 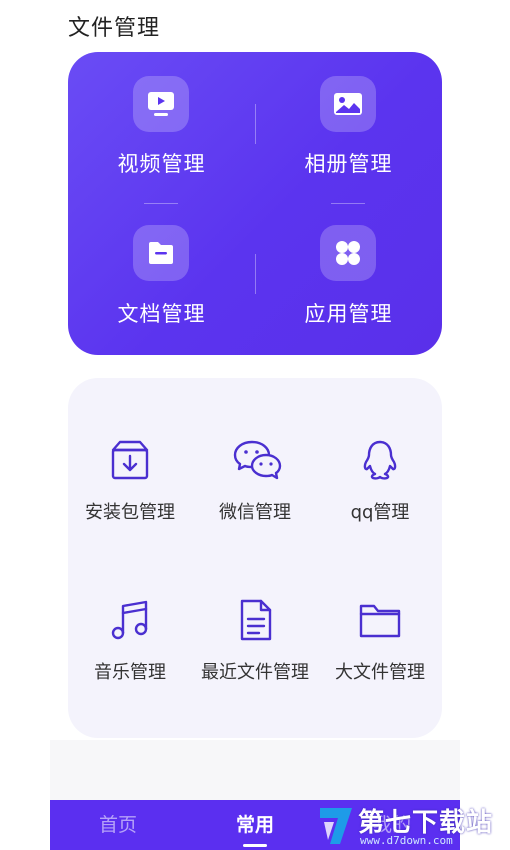 I want to click on document-manage-button: 文档管理, so click(x=161, y=277).